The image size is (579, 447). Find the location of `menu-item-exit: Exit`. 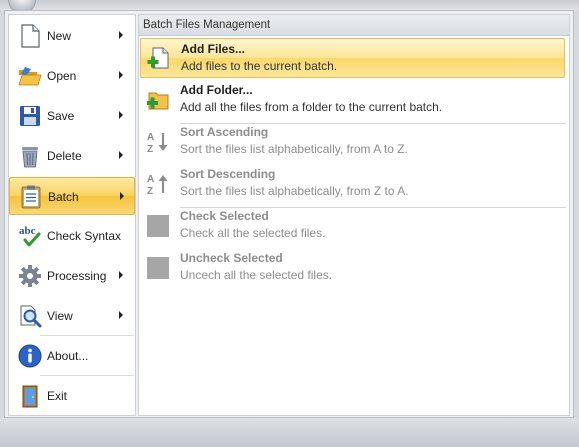

menu-item-exit: Exit is located at coordinates (72, 396).